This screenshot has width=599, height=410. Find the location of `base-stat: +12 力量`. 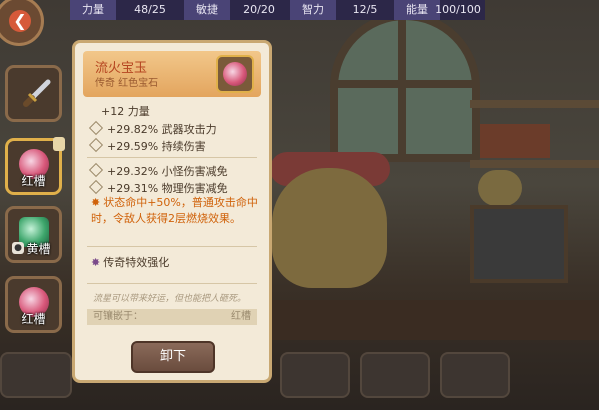

base-stat: +12 力量 is located at coordinates (125, 111).